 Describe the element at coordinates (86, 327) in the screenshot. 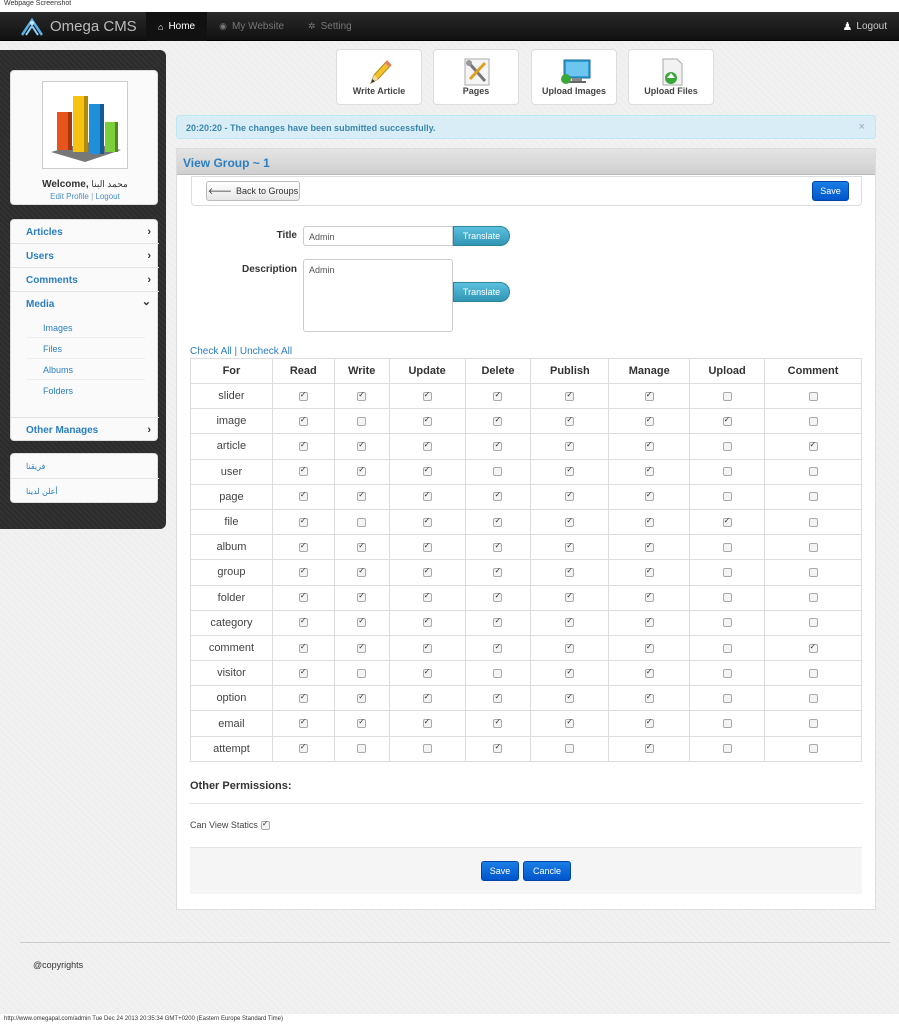

I see `sidebar-subitem-images: Images` at that location.